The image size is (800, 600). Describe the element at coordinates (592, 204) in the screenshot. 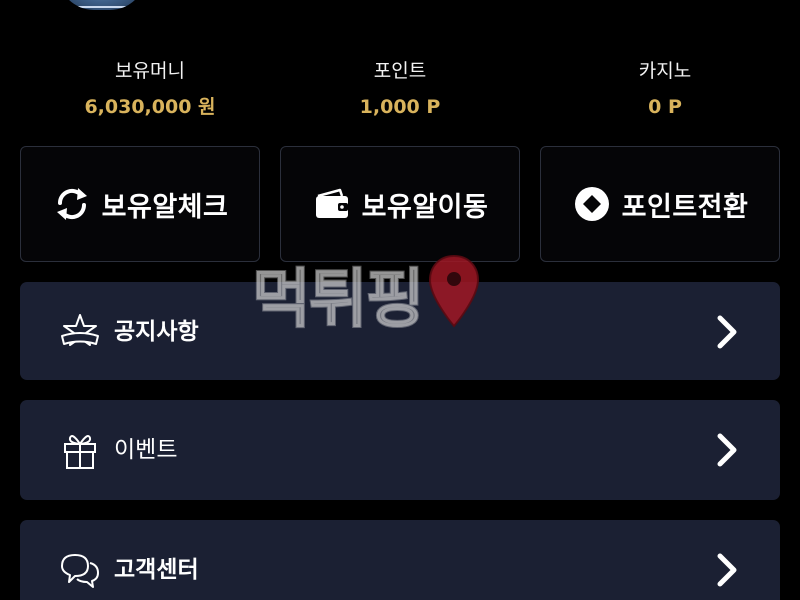

I see `diamond-coin-icon` at that location.